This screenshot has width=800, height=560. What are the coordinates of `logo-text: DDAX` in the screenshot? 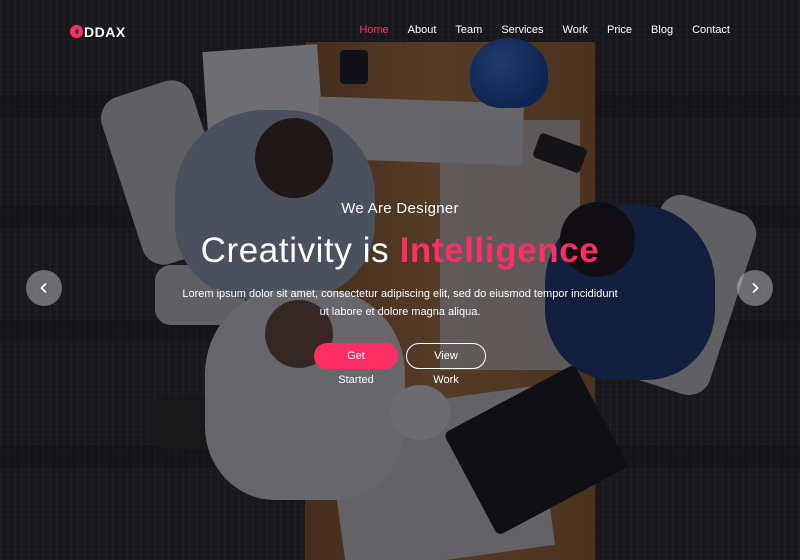 It's located at (105, 32).